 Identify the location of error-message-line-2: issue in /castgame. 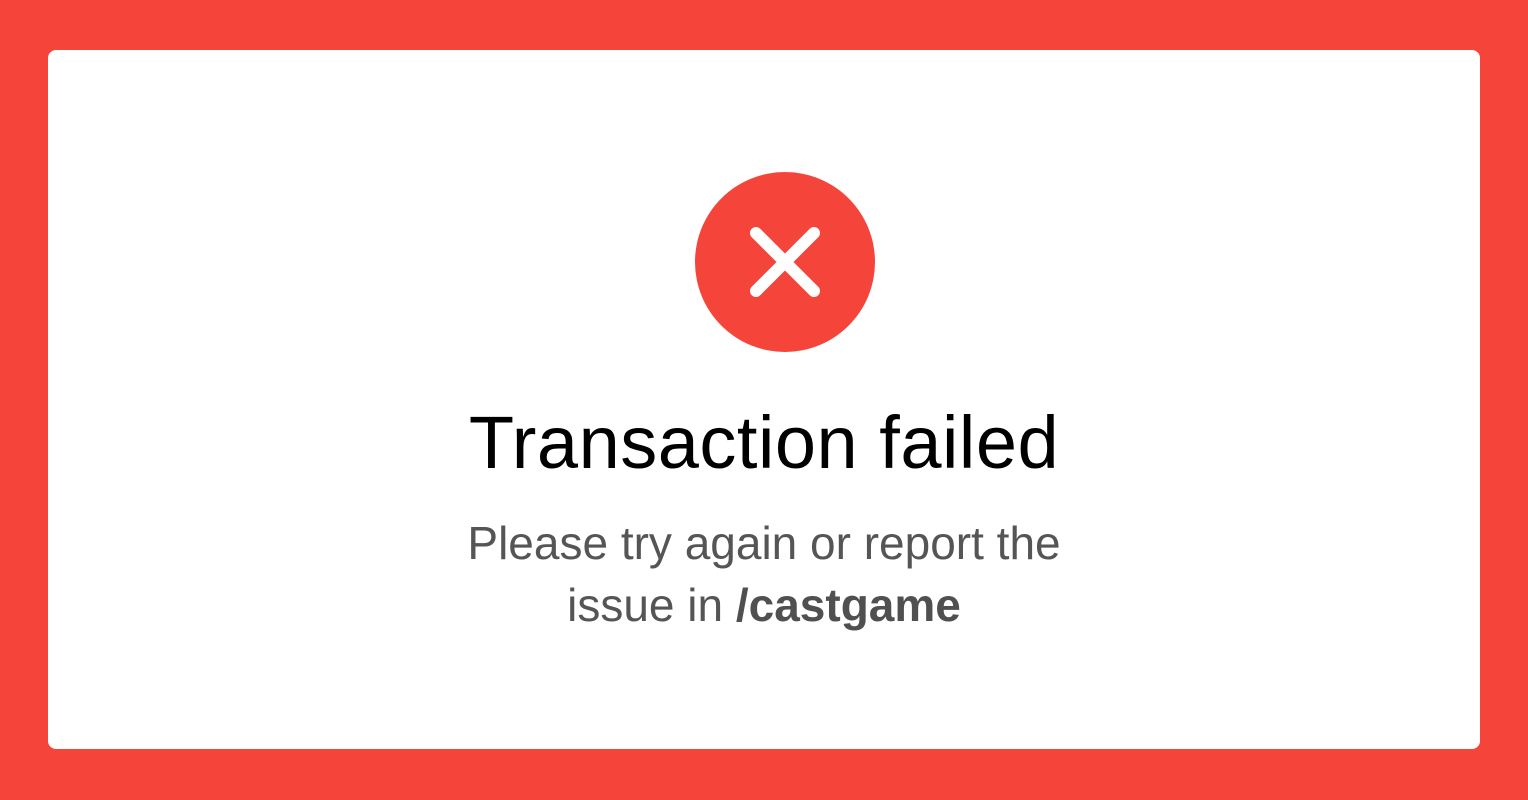
(764, 605).